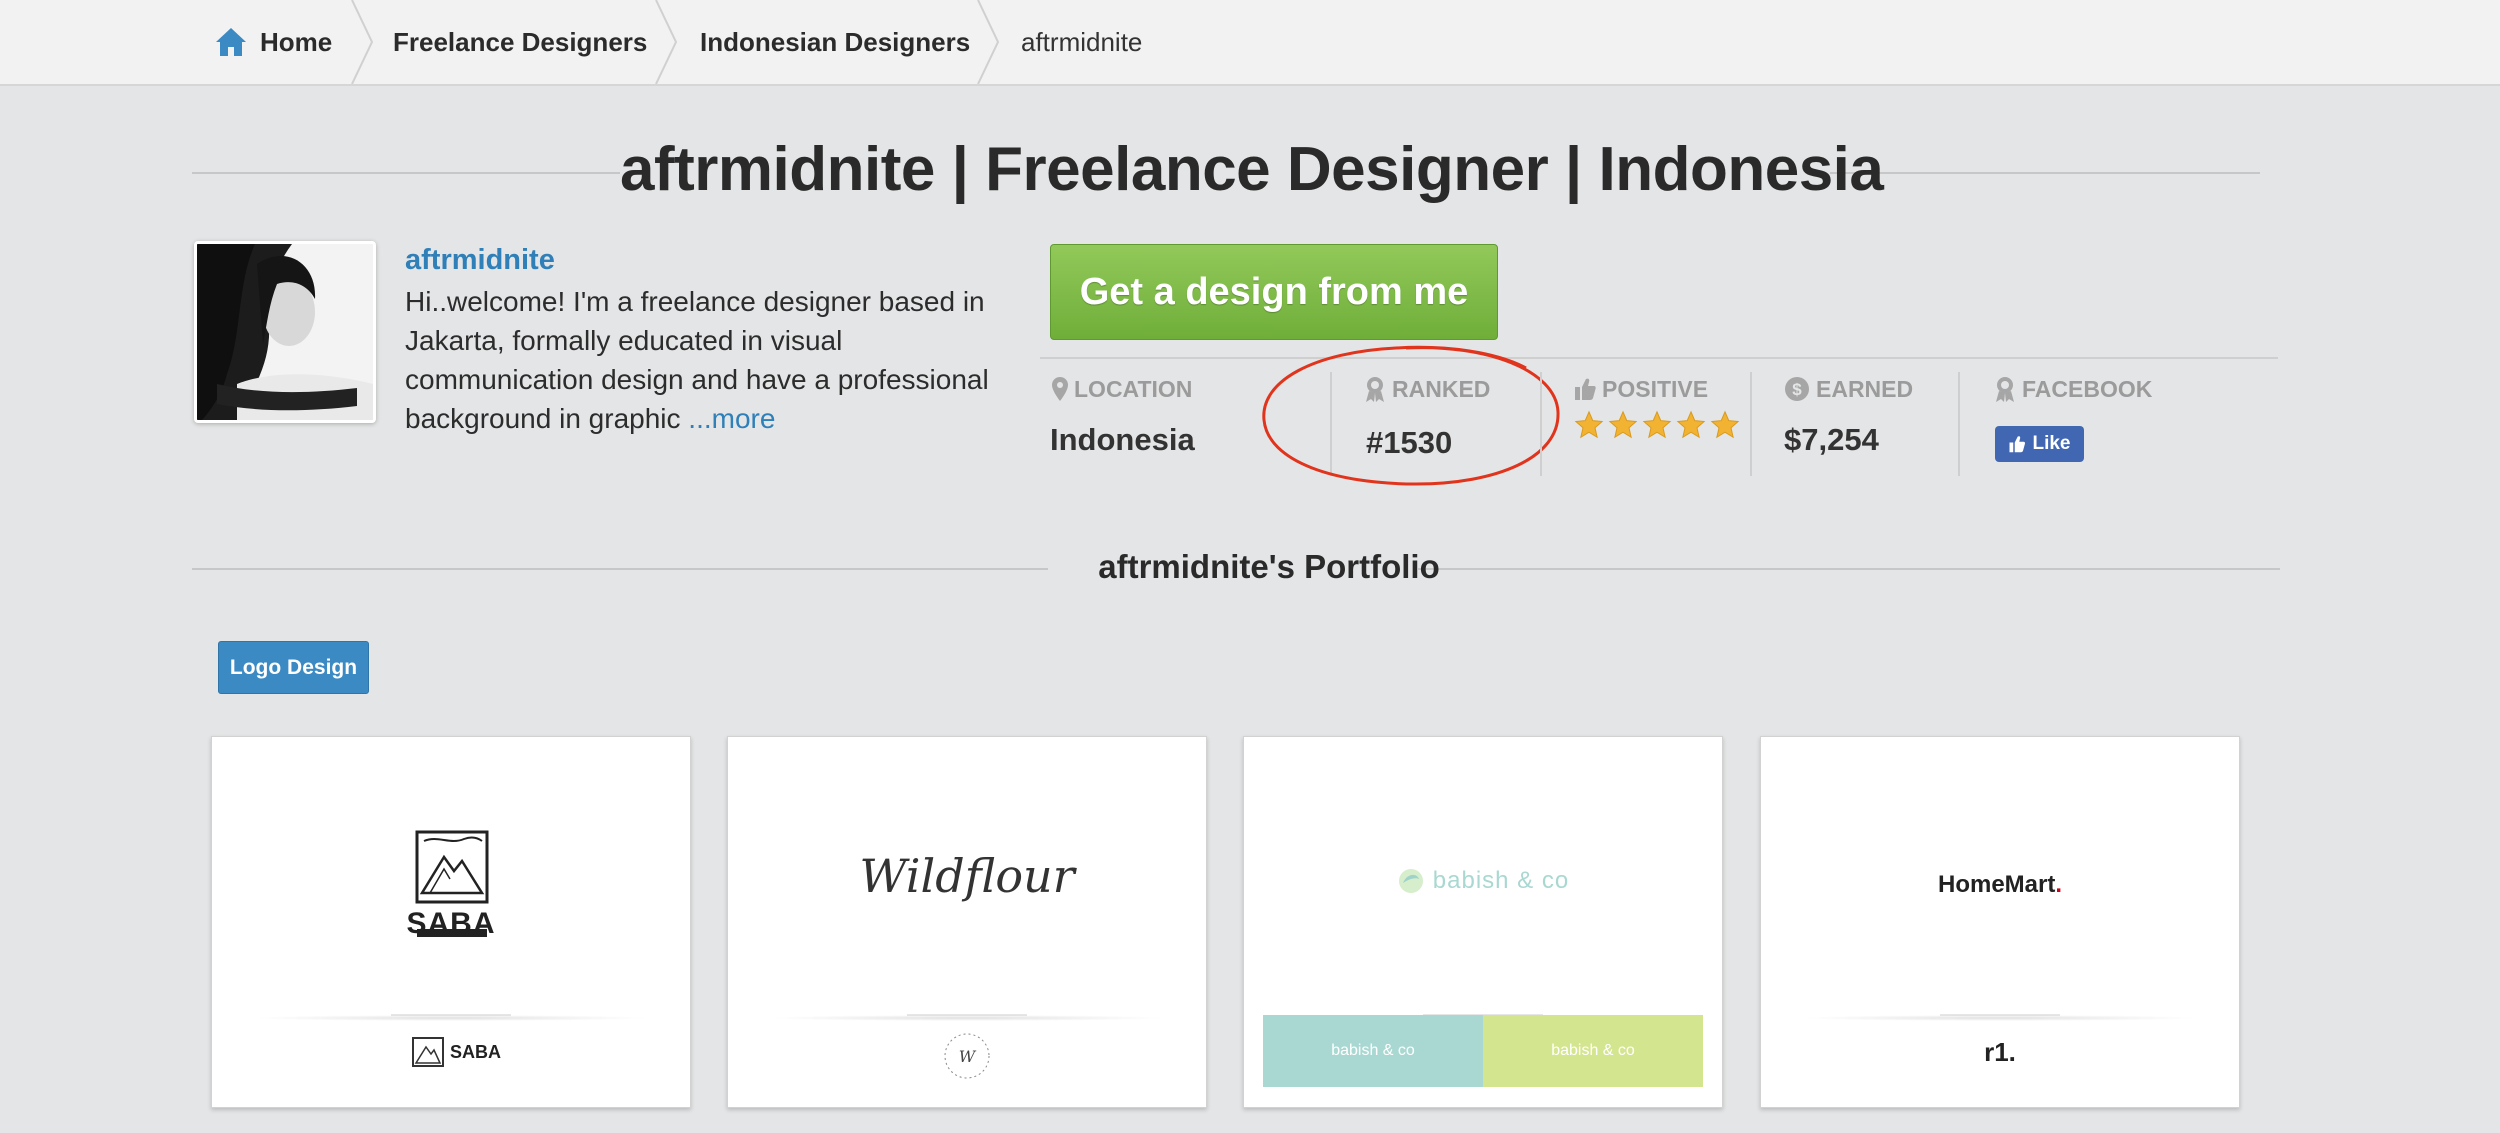  Describe the element at coordinates (2000, 922) in the screenshot. I see `portfolio-card: HomeMart. r1.` at that location.